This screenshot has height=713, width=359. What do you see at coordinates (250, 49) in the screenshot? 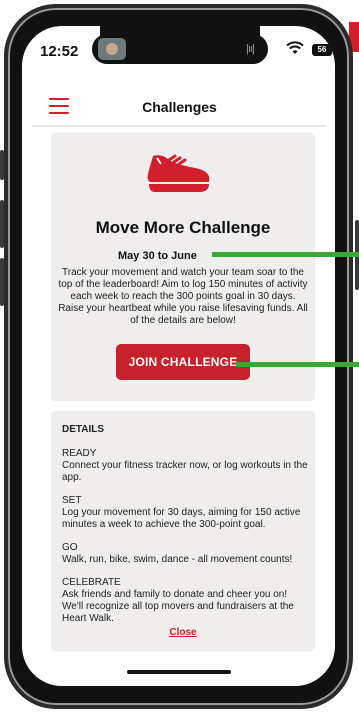
I see `audio-waveform-icon: |ıı|` at bounding box center [250, 49].